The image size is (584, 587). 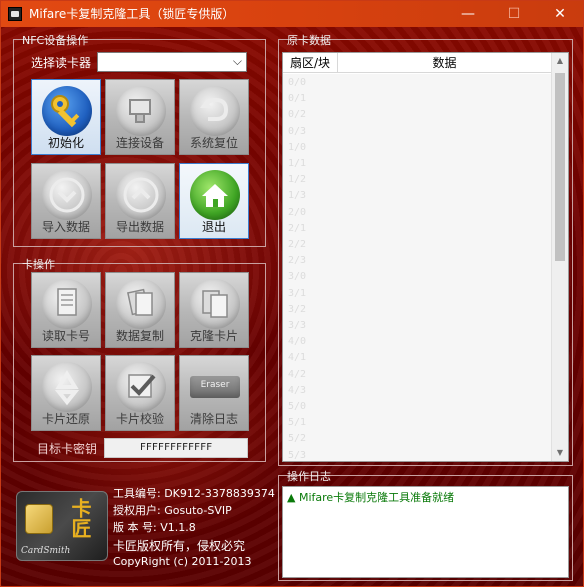 I want to click on table-row: 2/0, so click(x=417, y=212).